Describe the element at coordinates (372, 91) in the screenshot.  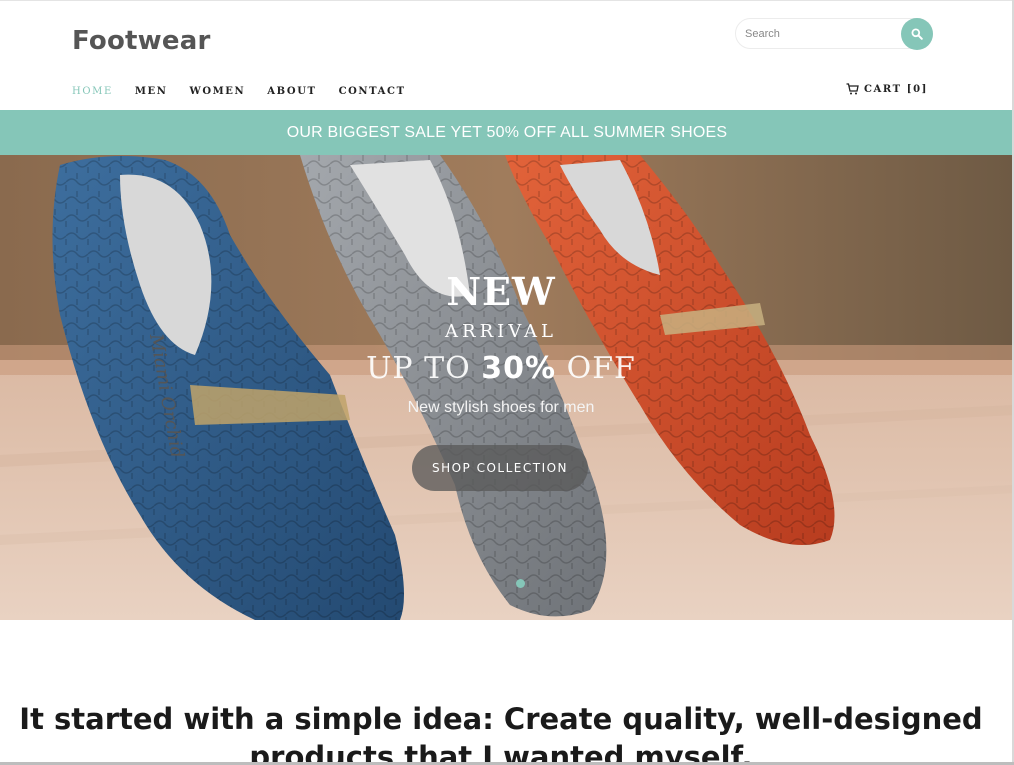
I see `nav-contact: CONTACT` at that location.